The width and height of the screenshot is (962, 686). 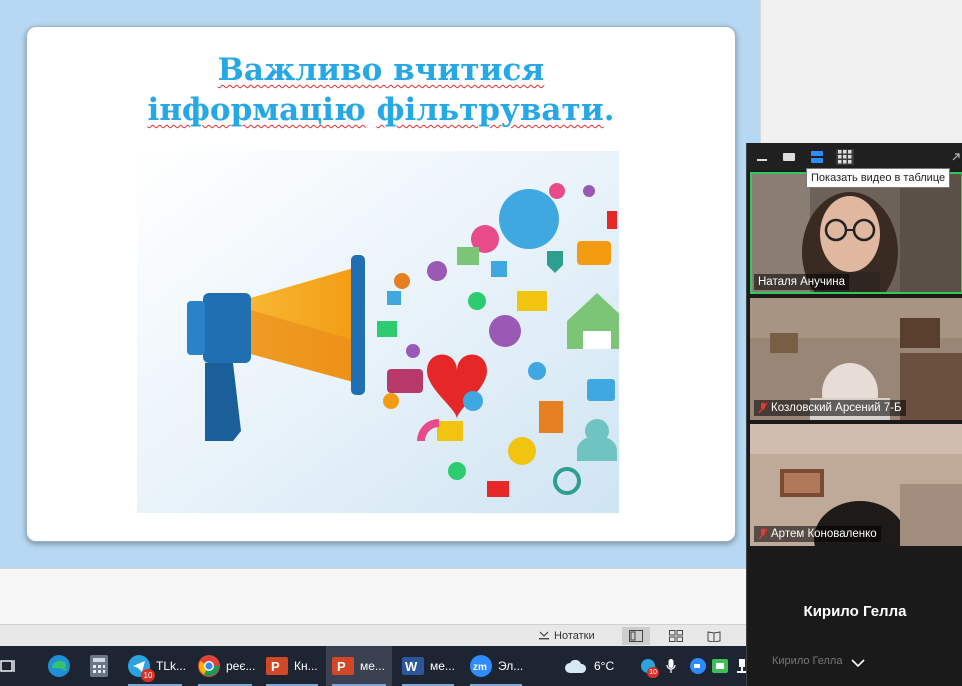 What do you see at coordinates (490, 110) in the screenshot?
I see `slide-title-word-filtruvaty: фільтрувати` at bounding box center [490, 110].